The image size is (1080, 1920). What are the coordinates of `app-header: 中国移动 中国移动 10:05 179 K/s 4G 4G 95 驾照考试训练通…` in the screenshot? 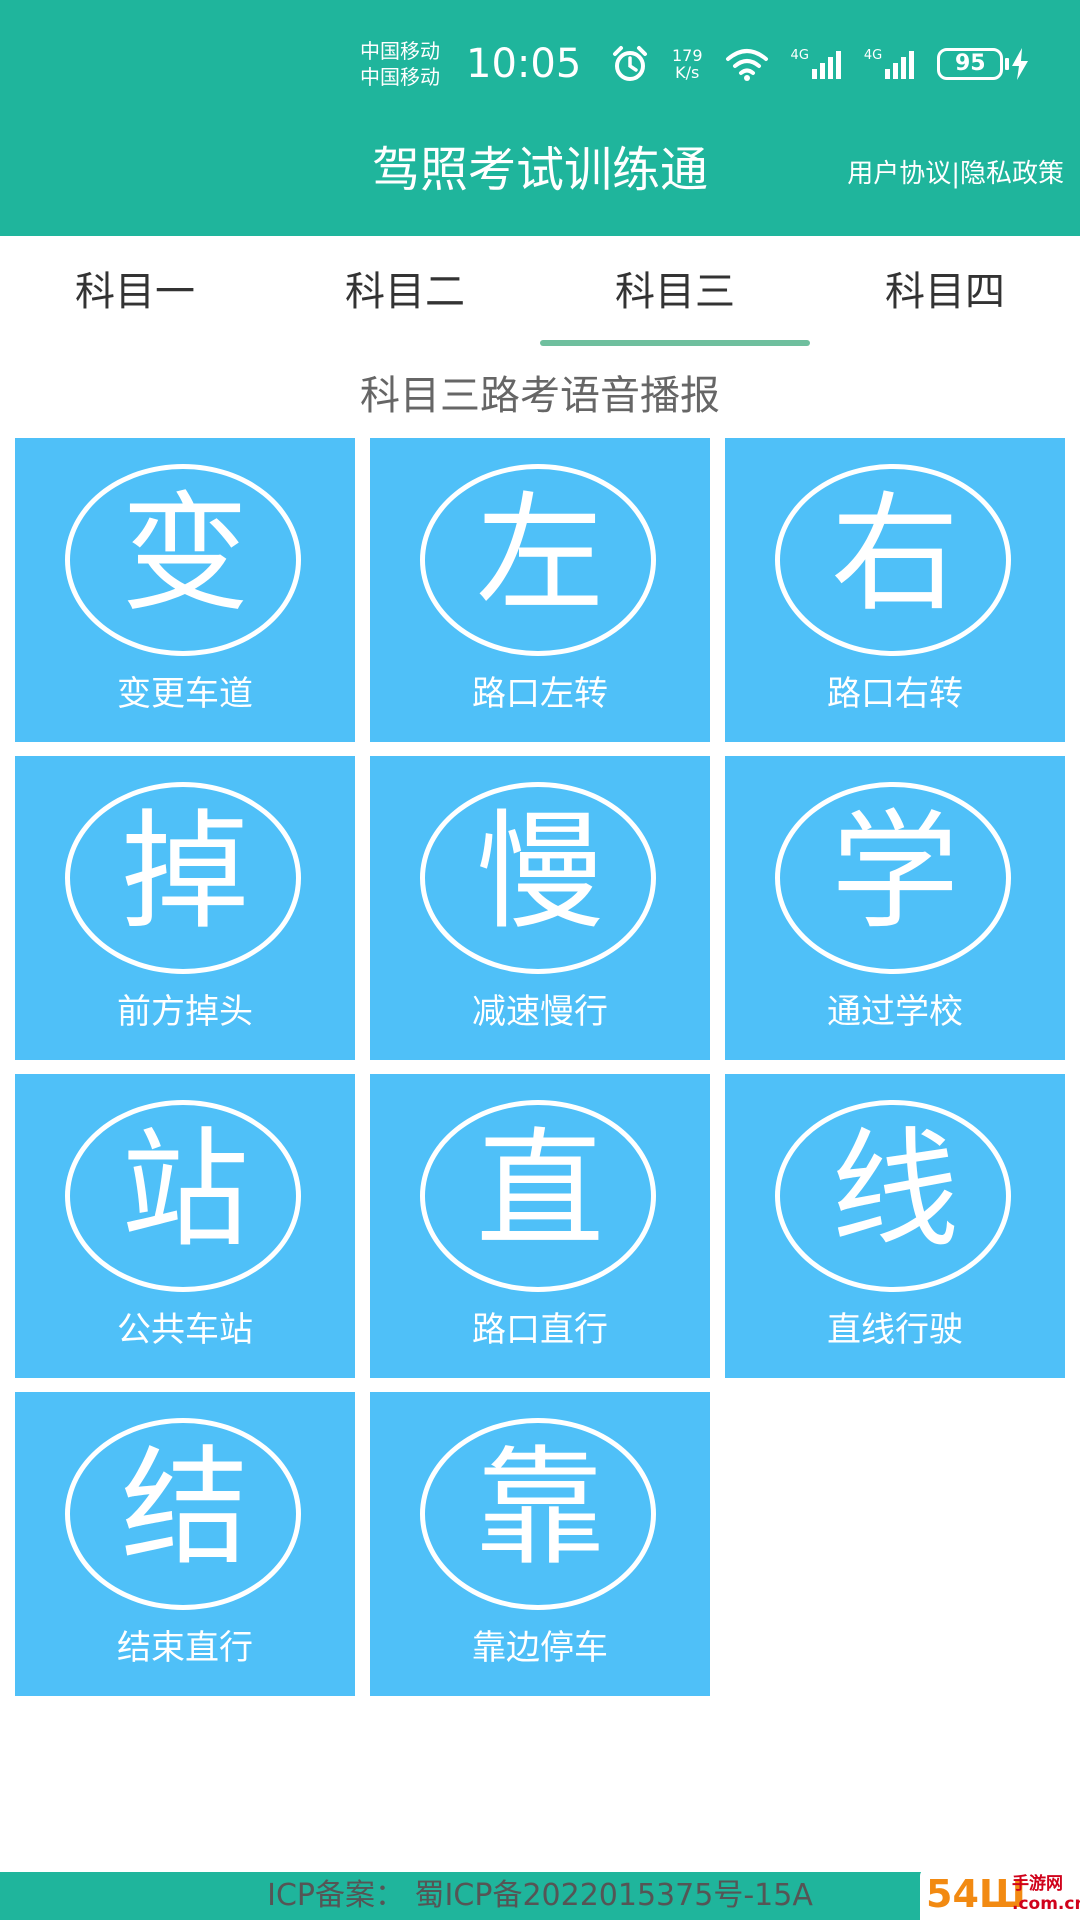 It's located at (540, 118).